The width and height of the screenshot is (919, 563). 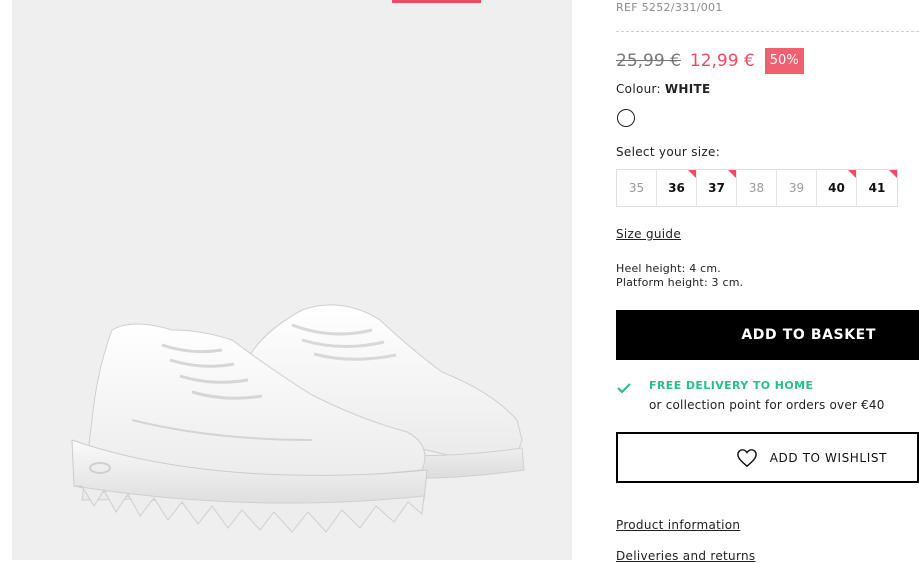 What do you see at coordinates (722, 61) in the screenshot?
I see `sale-price: 12,99 €` at bounding box center [722, 61].